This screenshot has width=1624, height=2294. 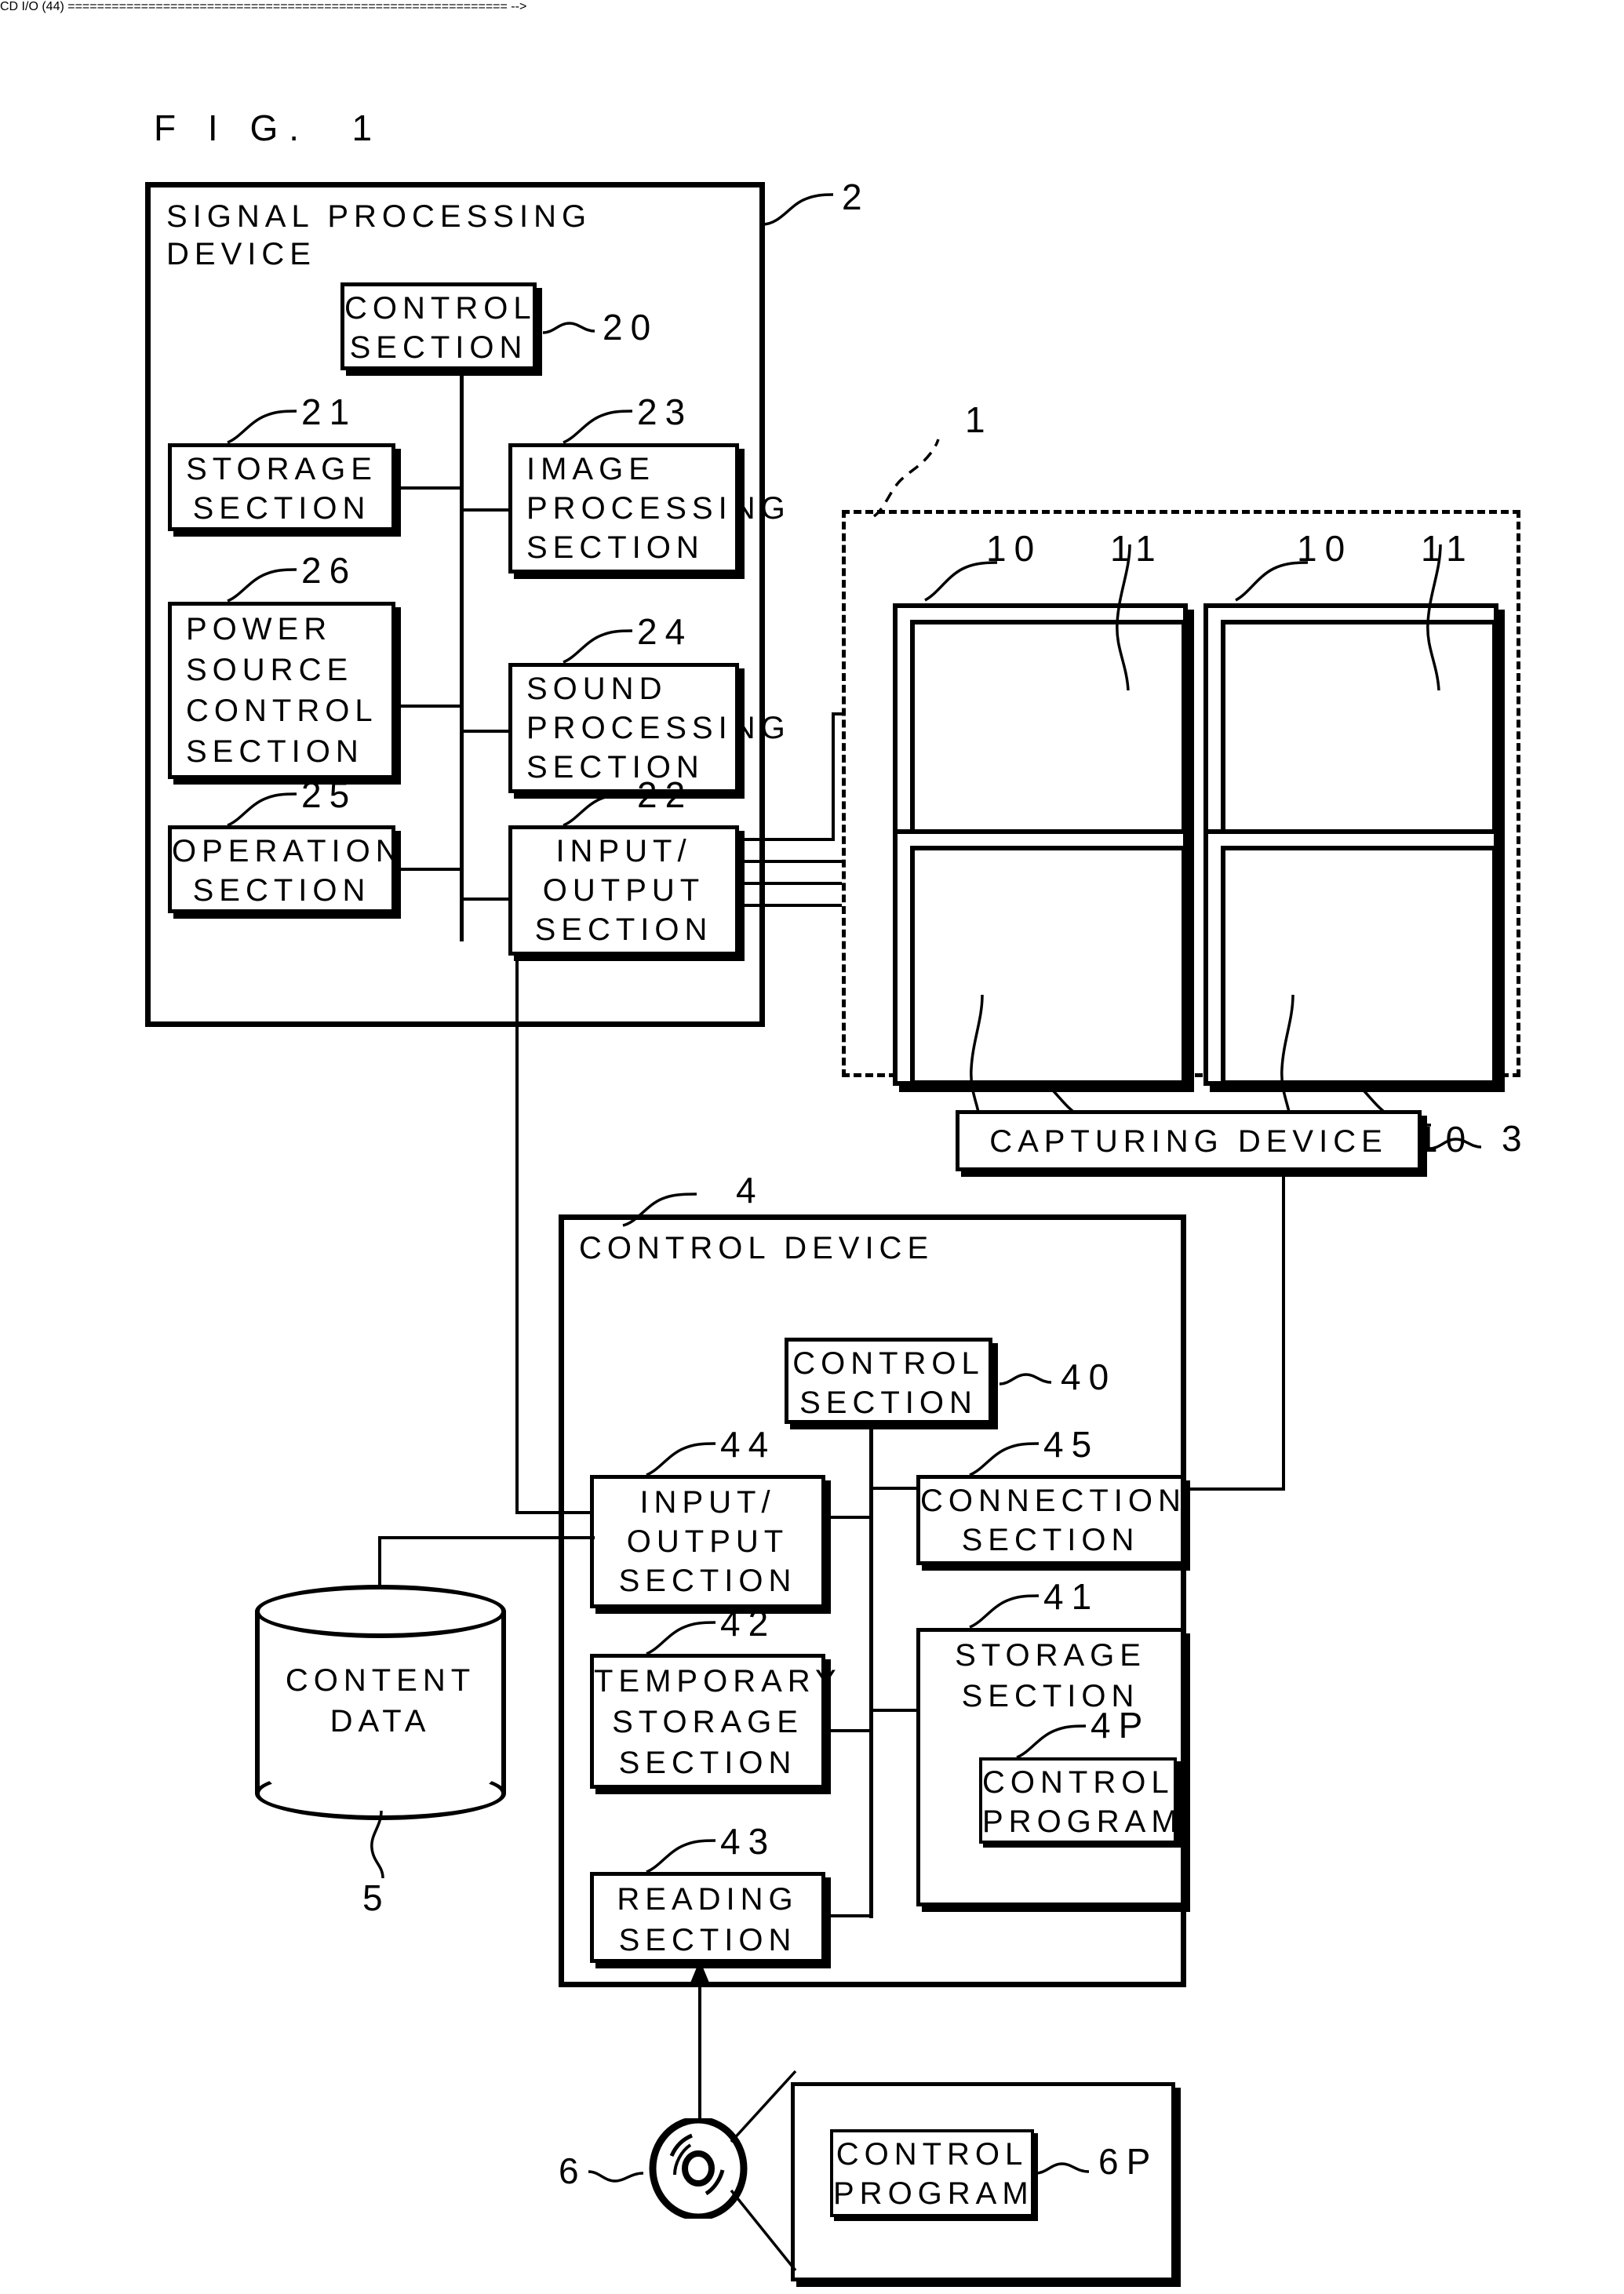 What do you see at coordinates (1455, 1144) in the screenshot?
I see `ref-3-leader` at bounding box center [1455, 1144].